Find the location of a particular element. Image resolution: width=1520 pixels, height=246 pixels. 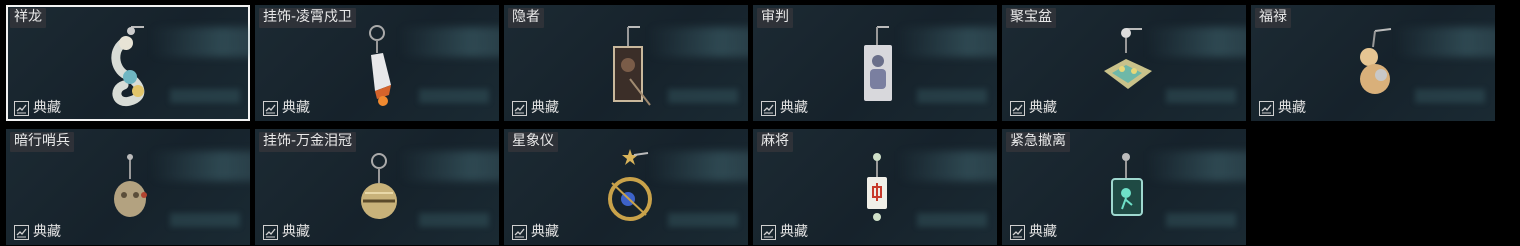

hermit-card-charm-icon is located at coordinates (632, 66).